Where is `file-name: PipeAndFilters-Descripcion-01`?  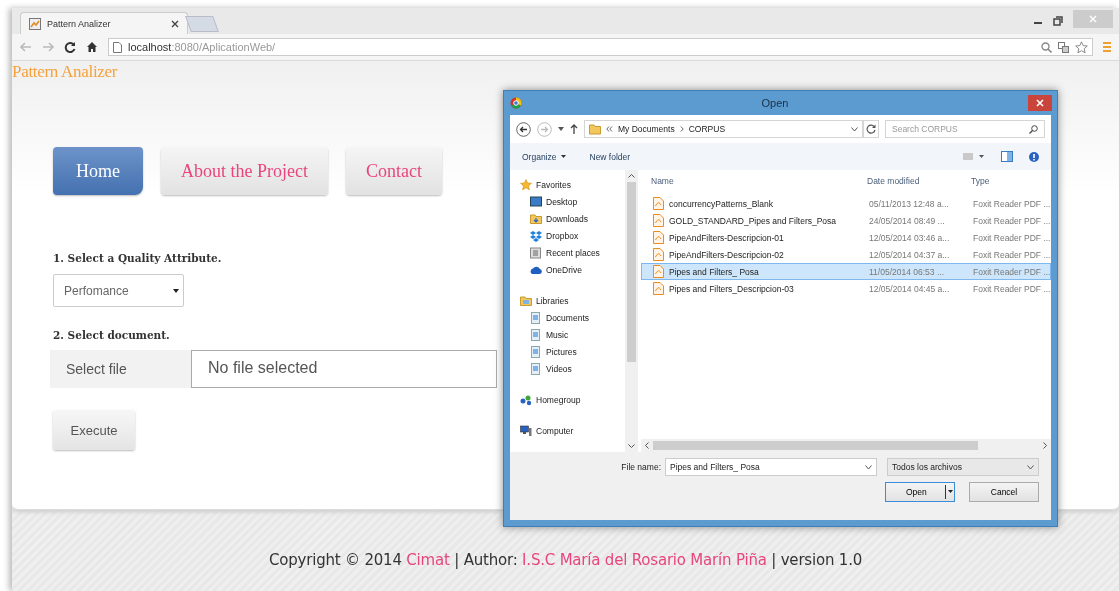 file-name: PipeAndFilters-Descripcion-01 is located at coordinates (726, 237).